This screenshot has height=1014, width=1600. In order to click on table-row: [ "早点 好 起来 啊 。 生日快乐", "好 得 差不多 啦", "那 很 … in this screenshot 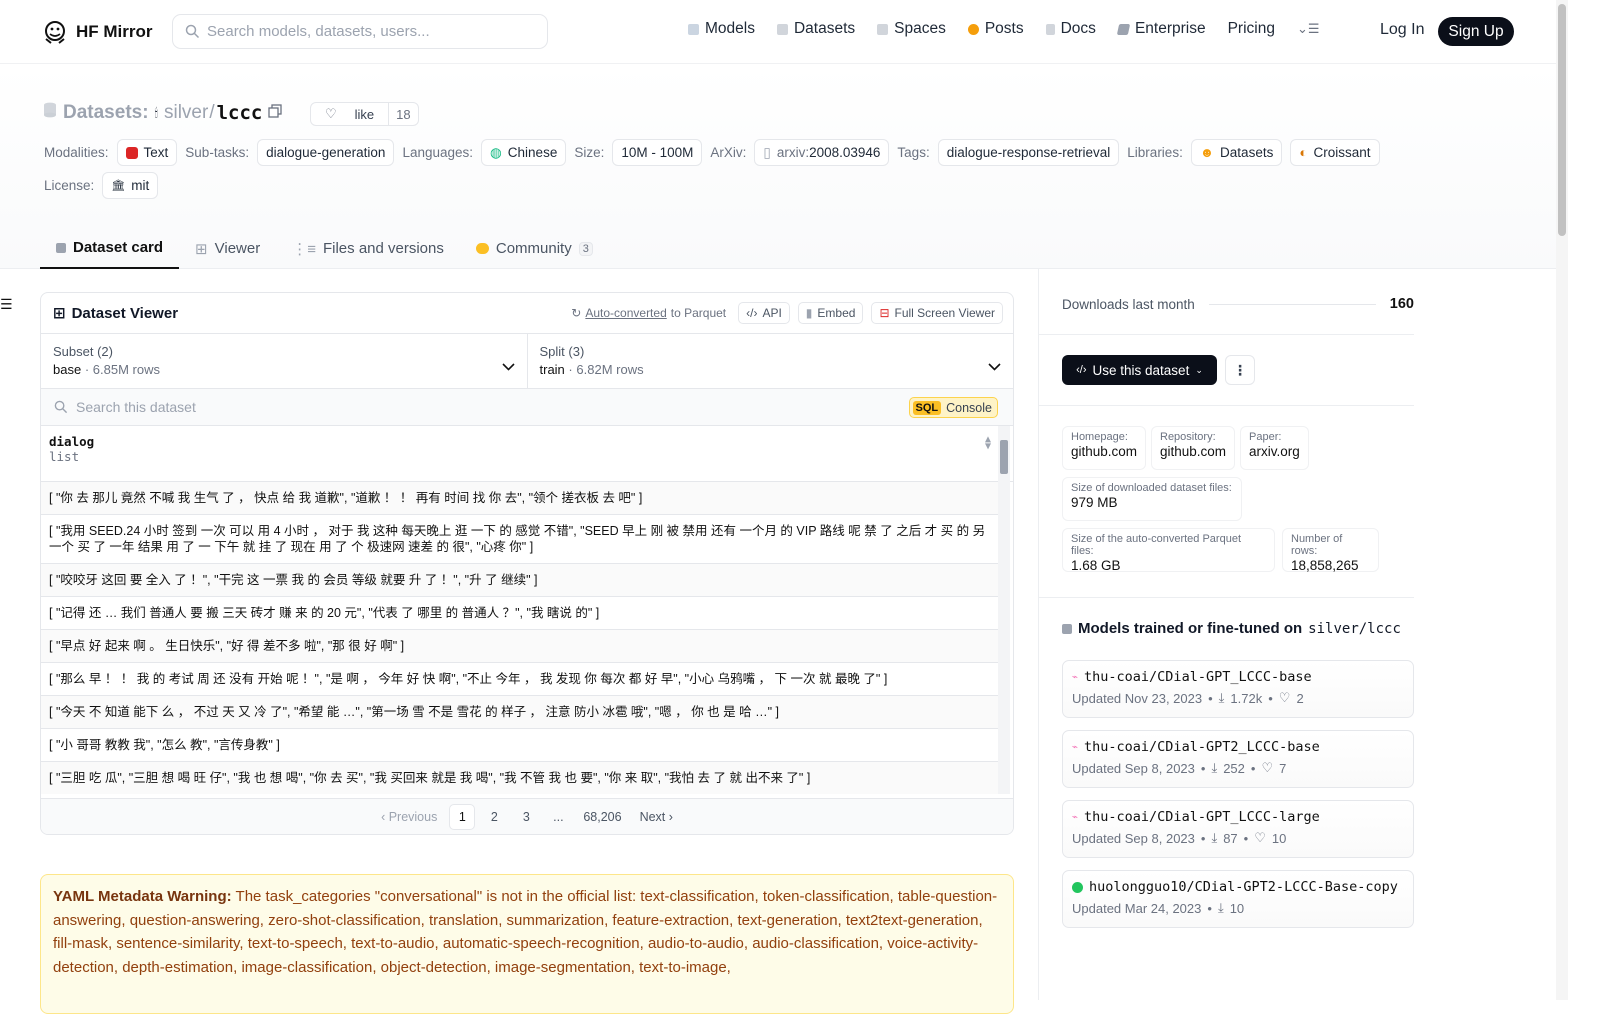, I will do `click(520, 646)`.